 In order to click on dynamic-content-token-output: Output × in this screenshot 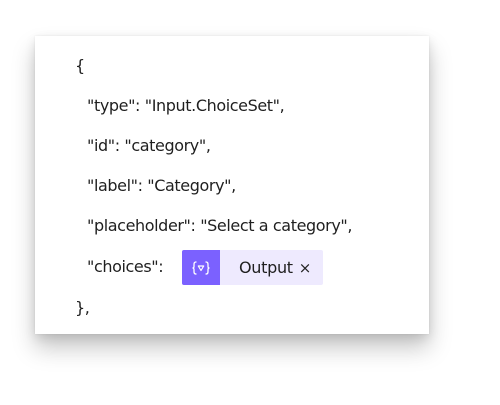, I will do `click(252, 267)`.